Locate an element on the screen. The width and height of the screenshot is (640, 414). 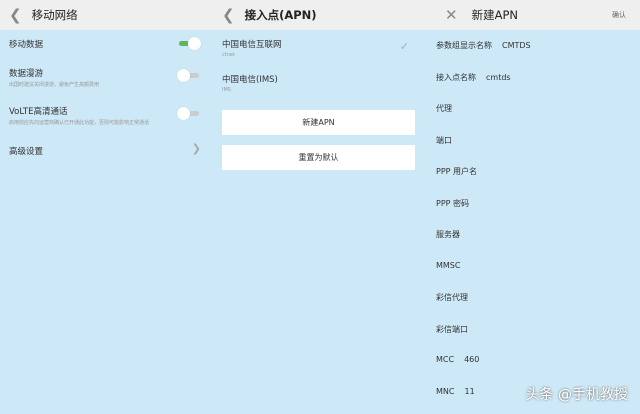
header: ❮ 接入点(APN) is located at coordinates (319, 15).